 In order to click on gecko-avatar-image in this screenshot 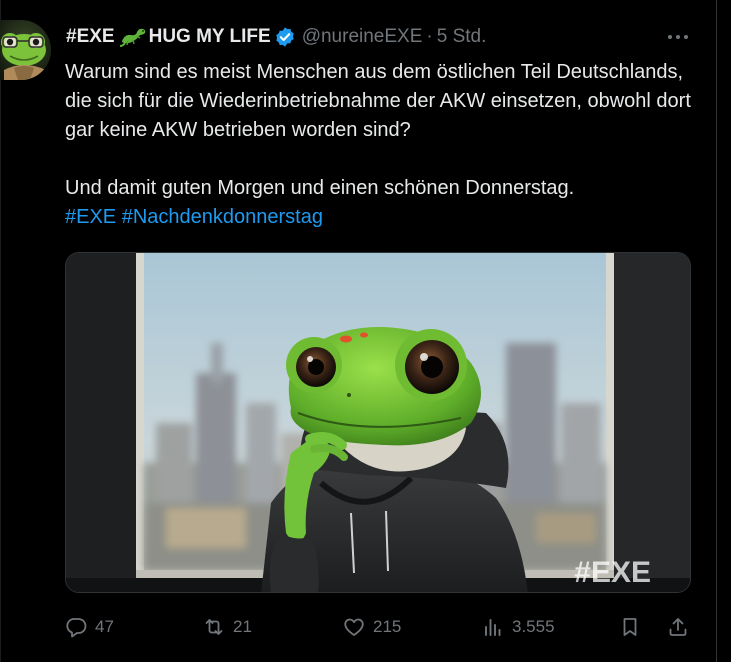, I will do `click(25, 50)`.